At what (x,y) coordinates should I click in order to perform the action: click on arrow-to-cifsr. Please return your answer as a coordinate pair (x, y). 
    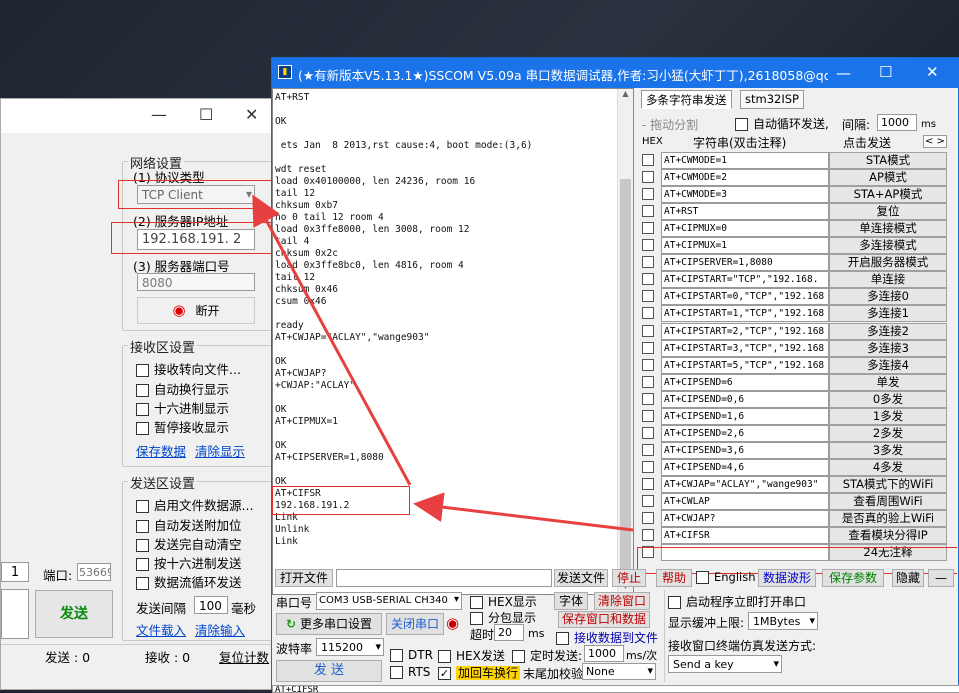
    Looking at the image, I should click on (523, 512).